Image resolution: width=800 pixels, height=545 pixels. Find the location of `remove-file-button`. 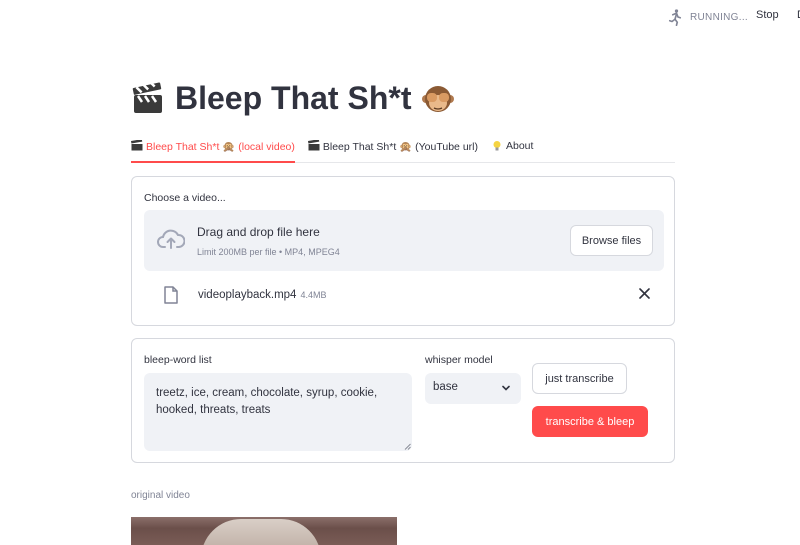

remove-file-button is located at coordinates (644, 295).